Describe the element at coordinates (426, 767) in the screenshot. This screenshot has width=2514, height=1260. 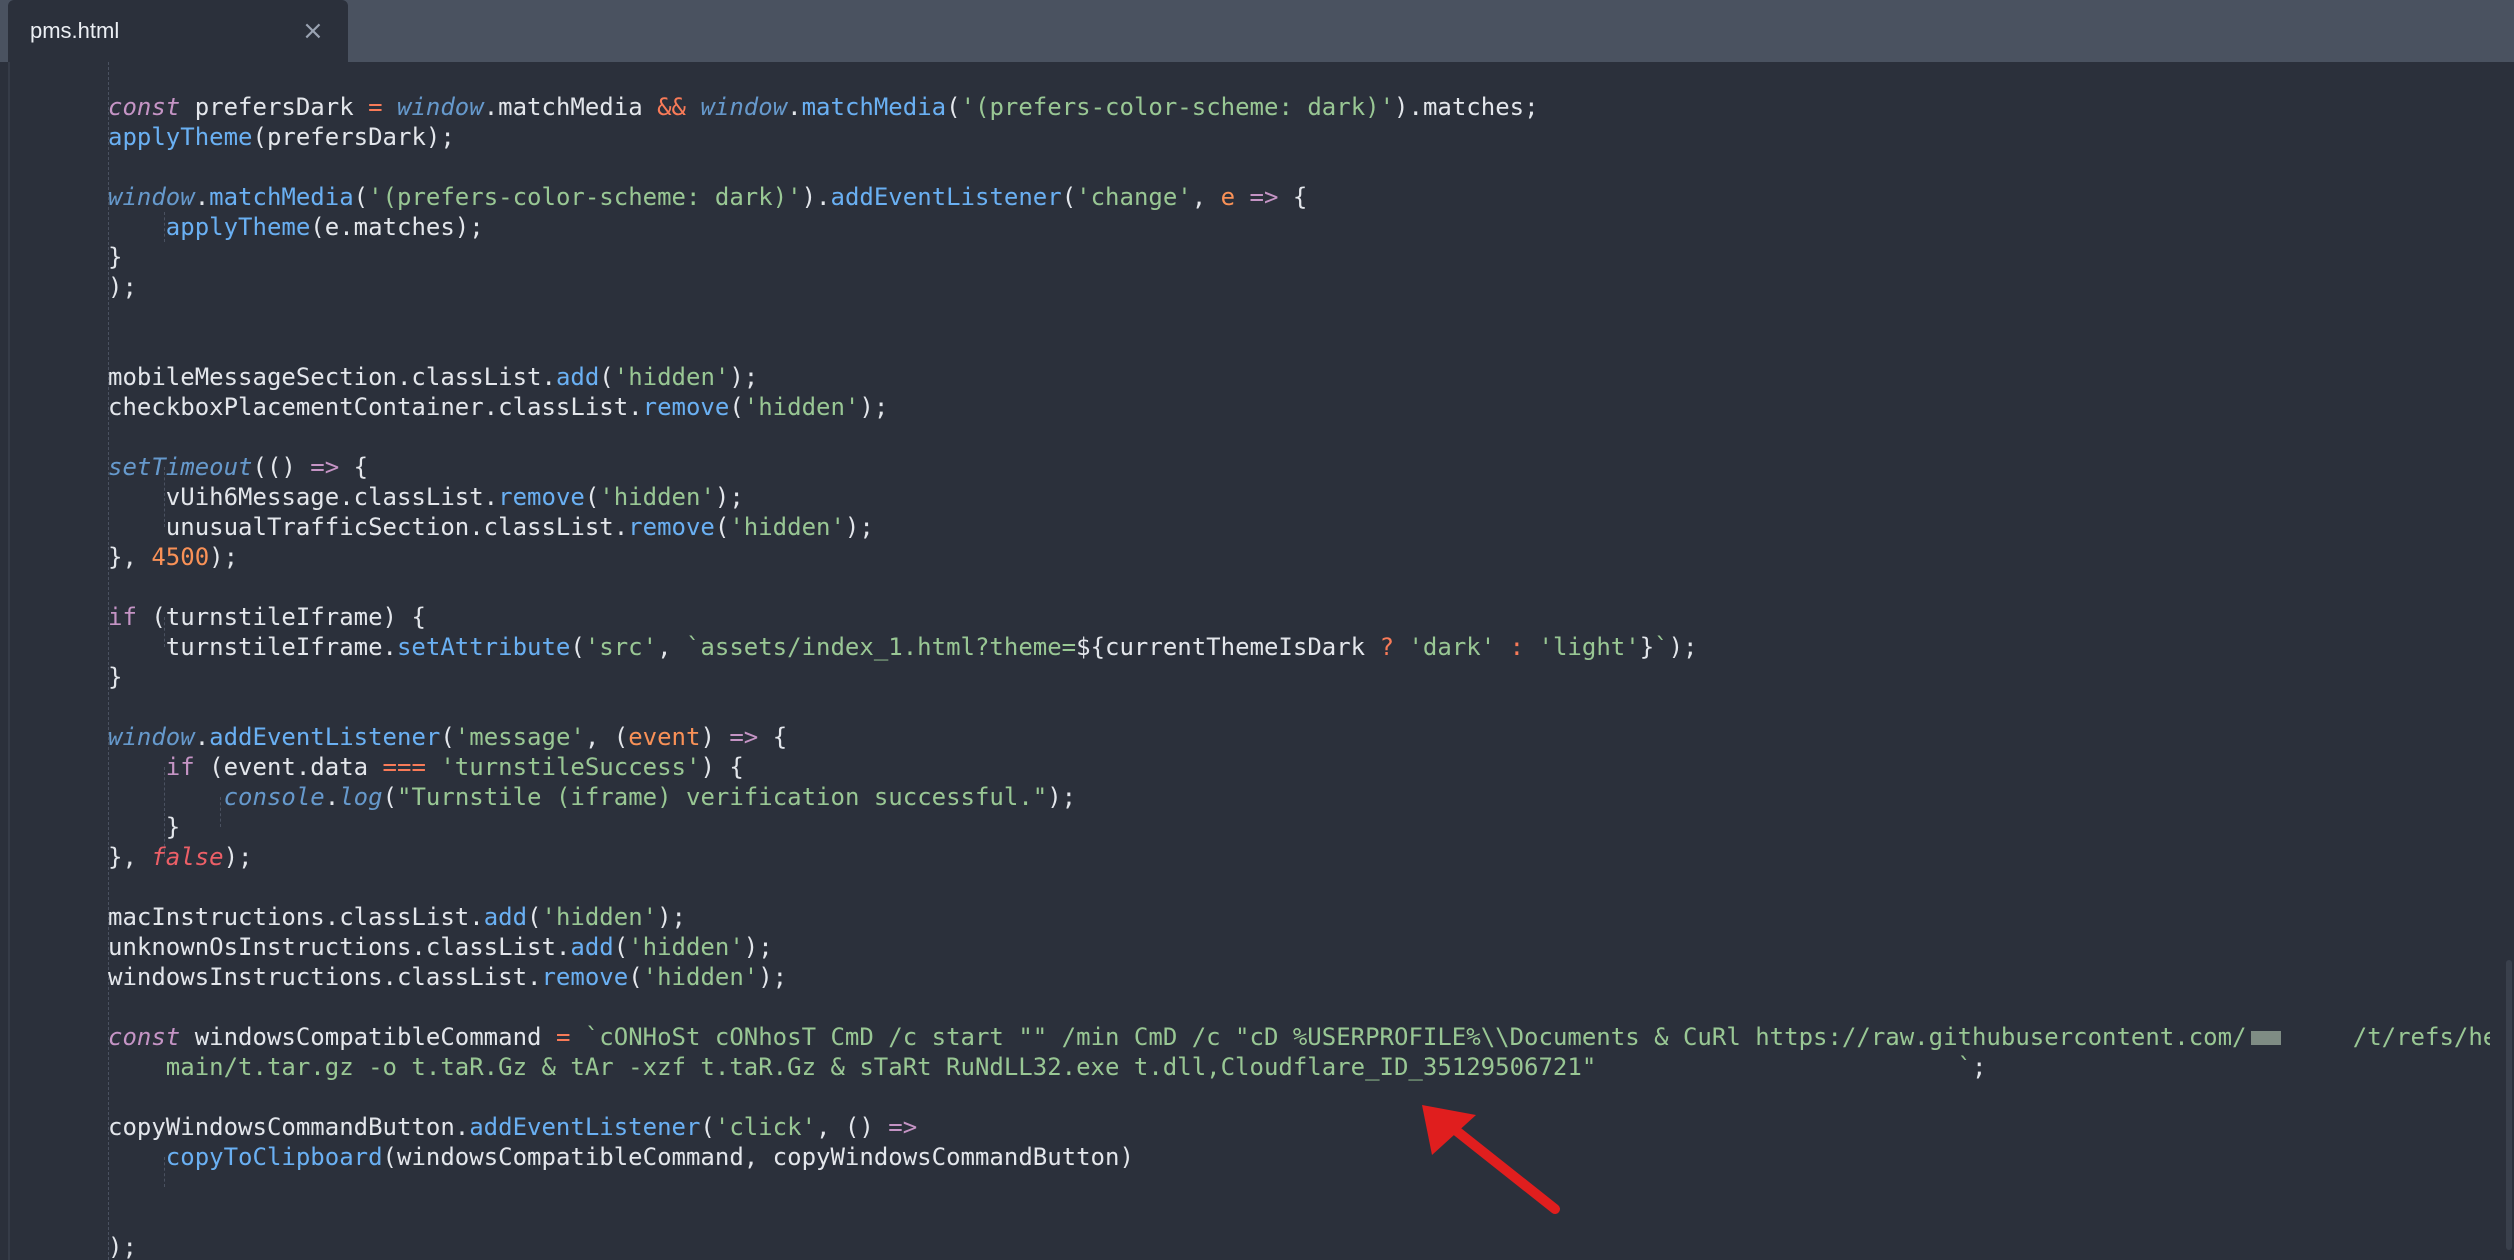
I see `code-line: if (event.data === 'turnstileSuccess') {` at that location.